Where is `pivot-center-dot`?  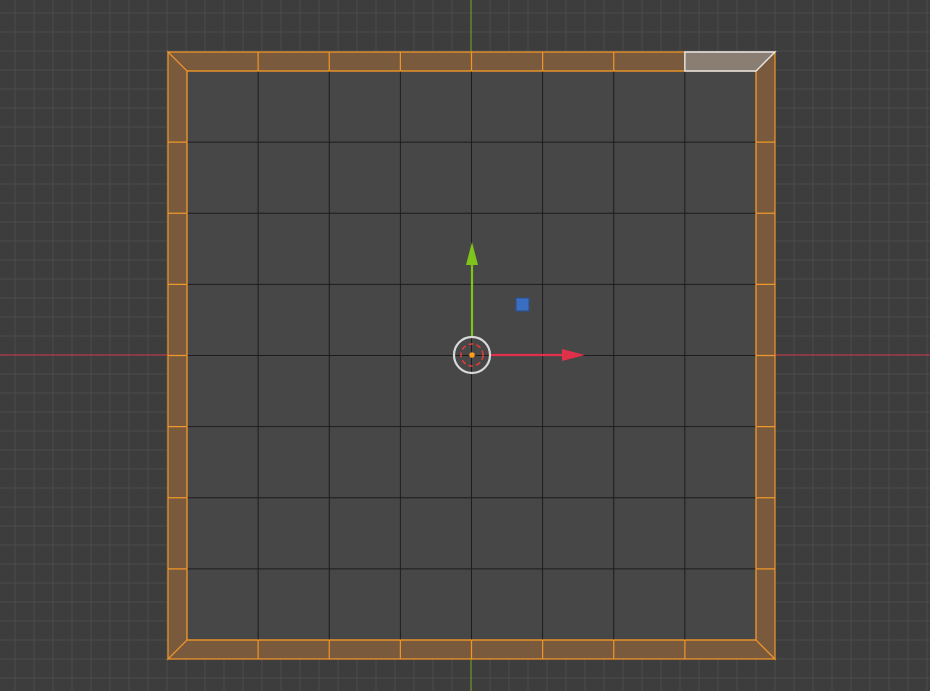 pivot-center-dot is located at coordinates (472, 355).